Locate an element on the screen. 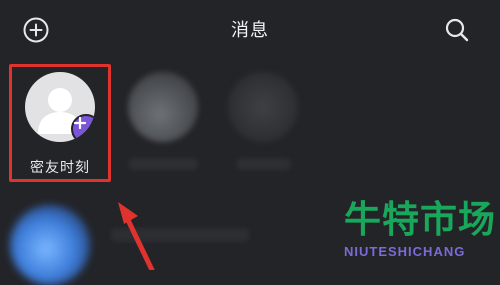 Image resolution: width=500 pixels, height=285 pixels. watermark-sub: NIUTESHICHANG is located at coordinates (405, 251).